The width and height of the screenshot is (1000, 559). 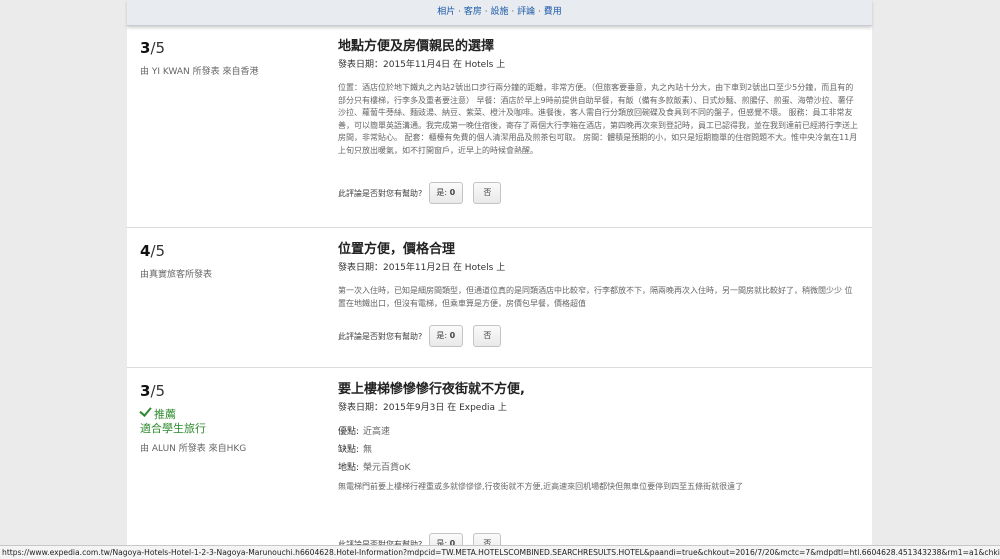 What do you see at coordinates (173, 428) in the screenshot?
I see `trip-type: 適合學生旅行` at bounding box center [173, 428].